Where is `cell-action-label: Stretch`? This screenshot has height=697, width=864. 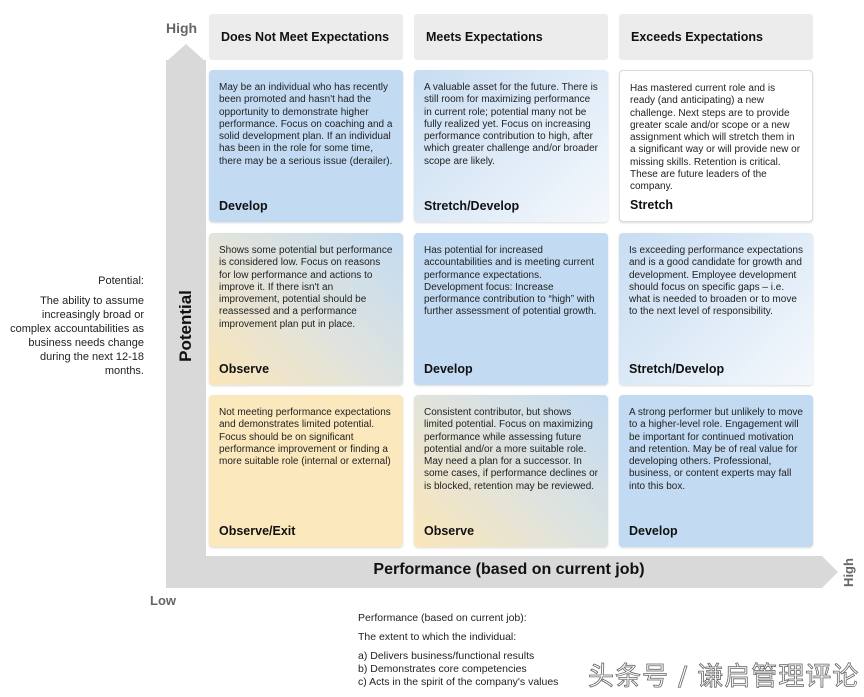 cell-action-label: Stretch is located at coordinates (652, 205).